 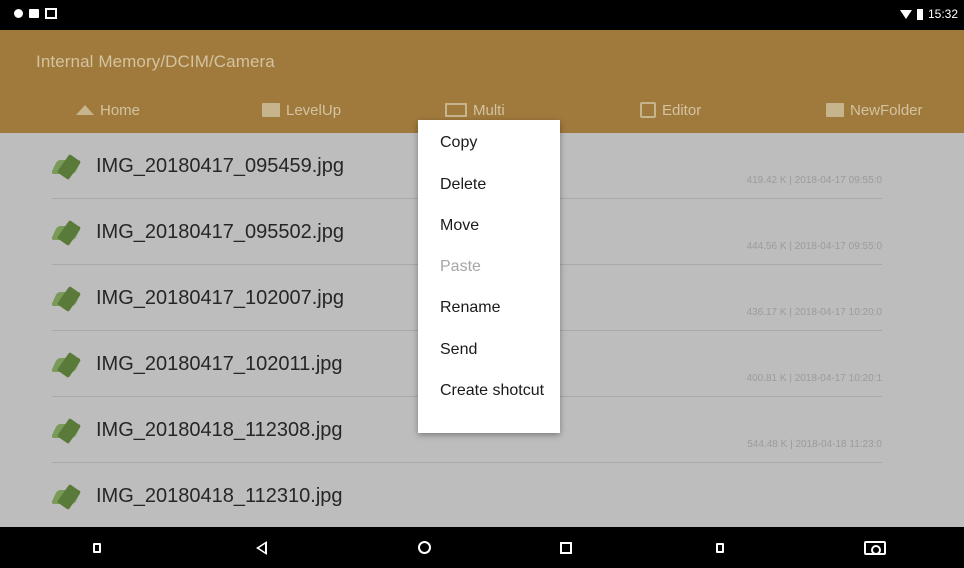 I want to click on file-name: IMG_20180418_112308.jpg, so click(x=219, y=430).